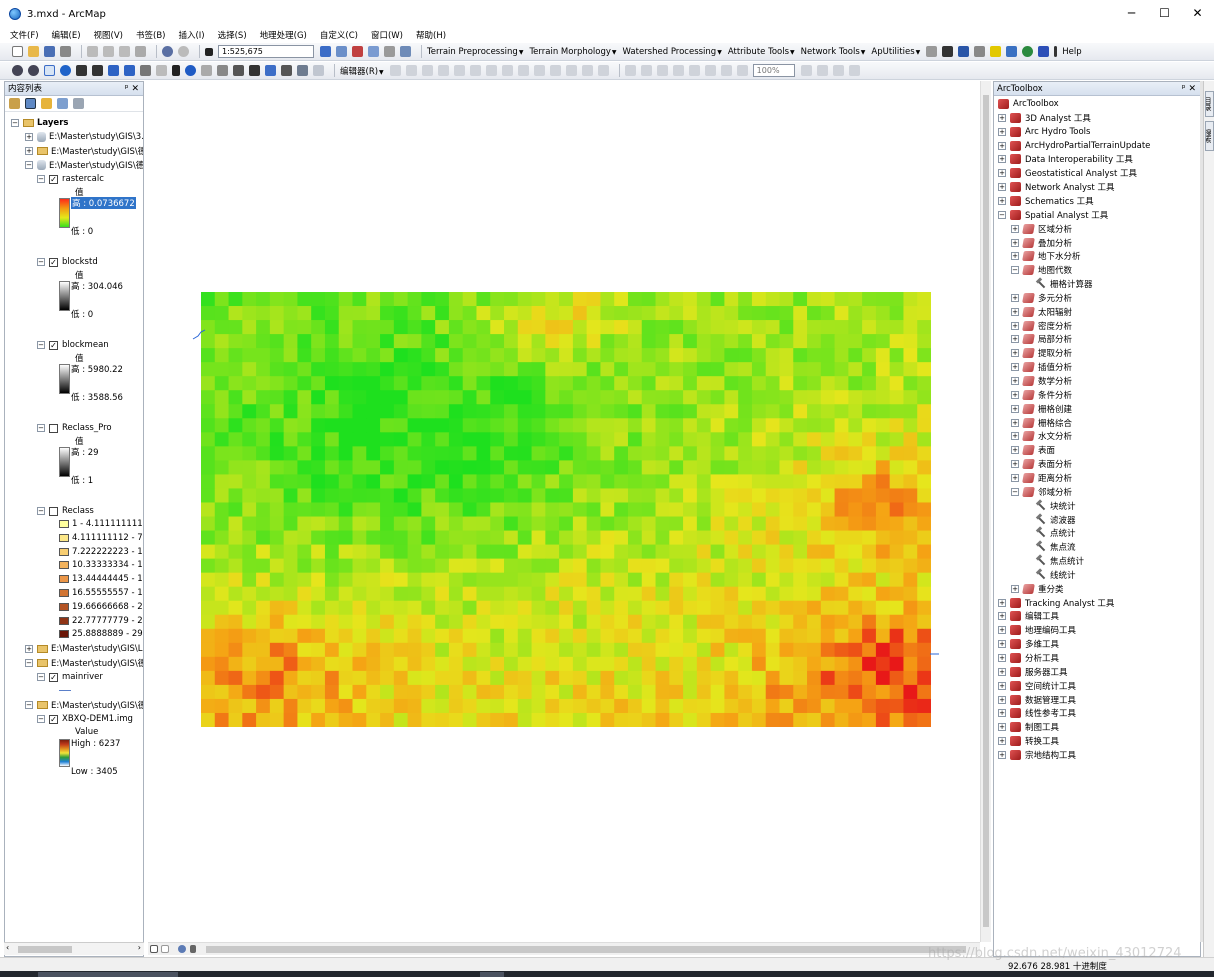  Describe the element at coordinates (74, 428) in the screenshot. I see `layer-reclass-pro: − Reclass_Pro` at that location.